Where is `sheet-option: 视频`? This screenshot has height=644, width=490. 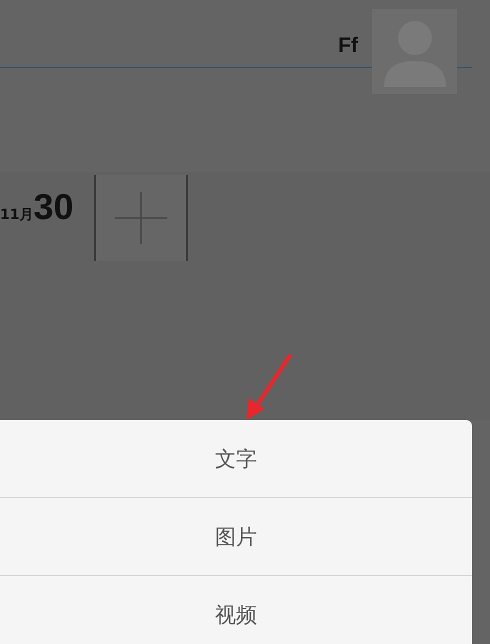
sheet-option: 视频 is located at coordinates (236, 610).